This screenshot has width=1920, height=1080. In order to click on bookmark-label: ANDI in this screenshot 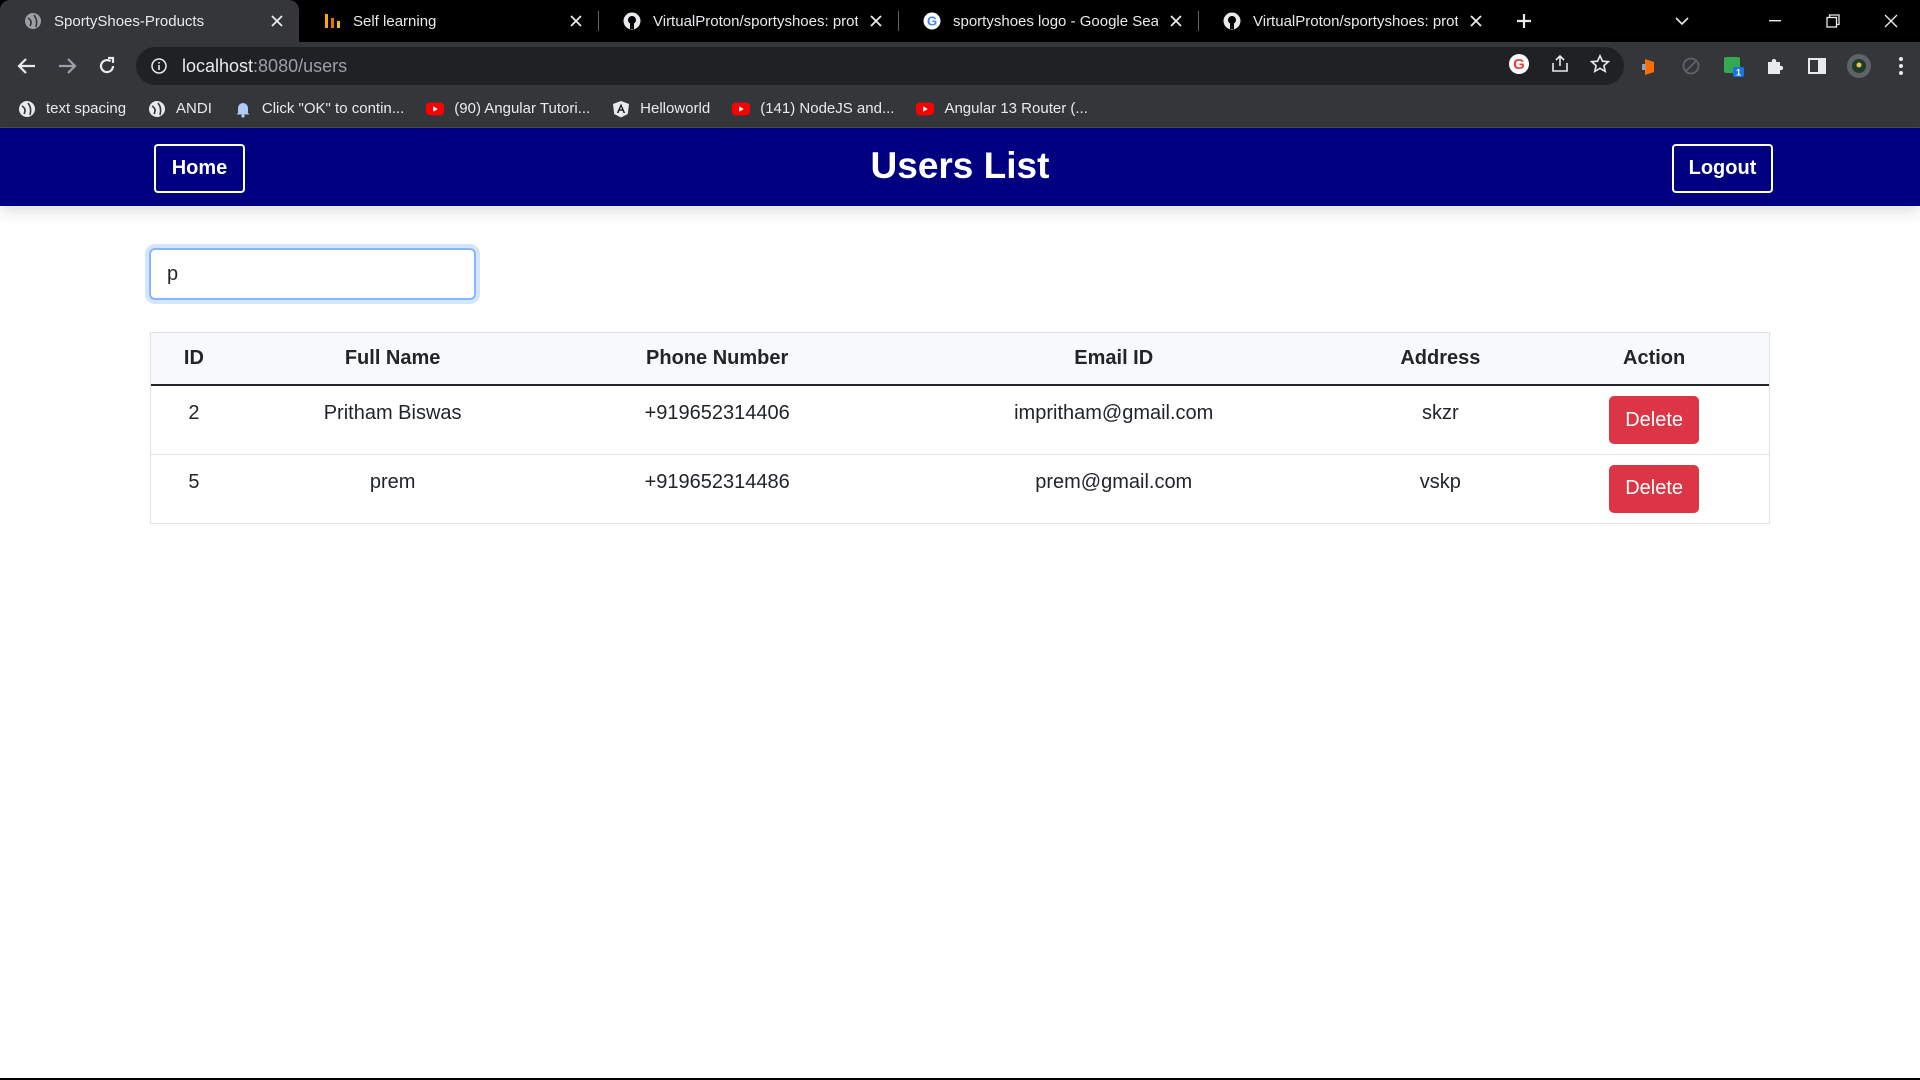, I will do `click(194, 108)`.